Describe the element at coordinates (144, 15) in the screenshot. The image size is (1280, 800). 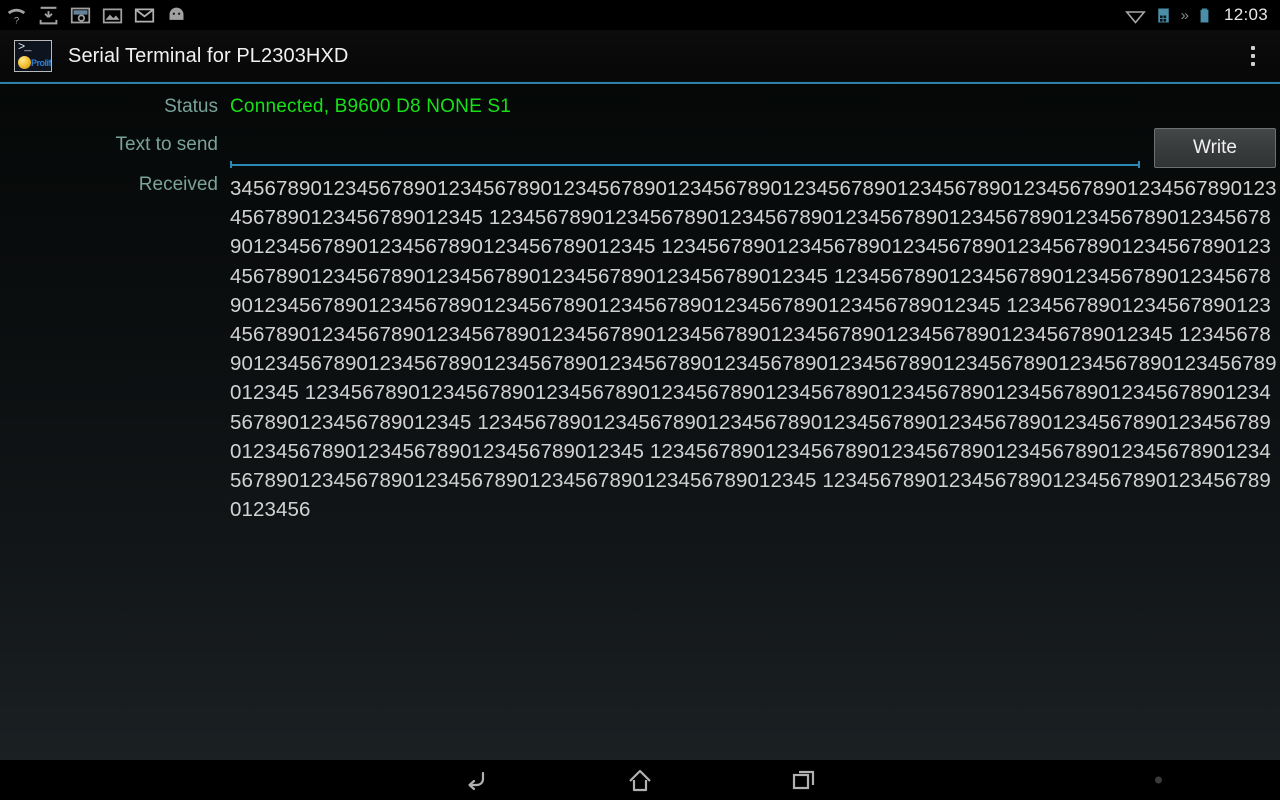
I see `gmail-icon` at that location.